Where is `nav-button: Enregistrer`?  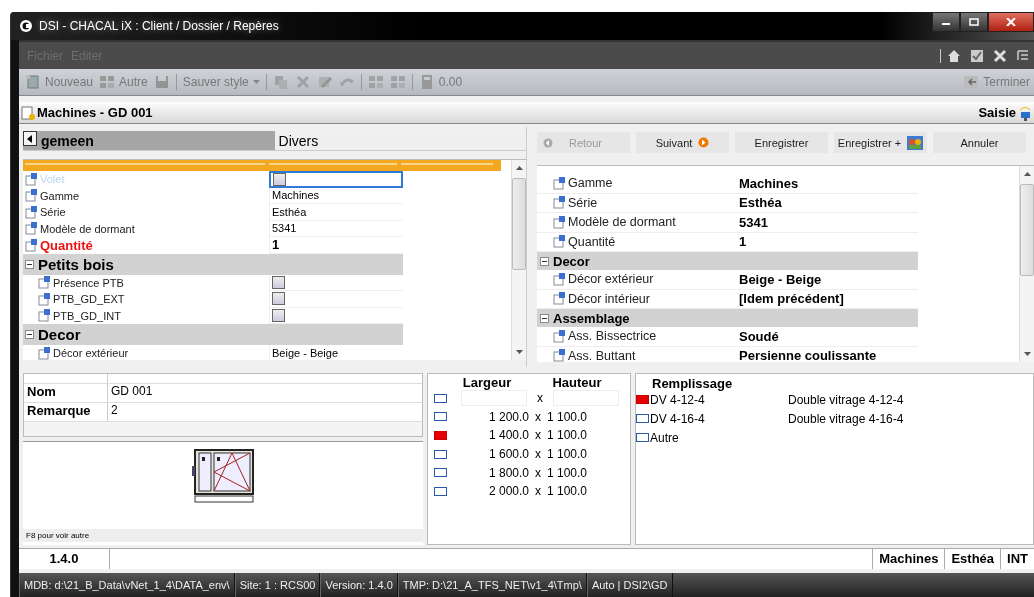 nav-button: Enregistrer is located at coordinates (781, 142).